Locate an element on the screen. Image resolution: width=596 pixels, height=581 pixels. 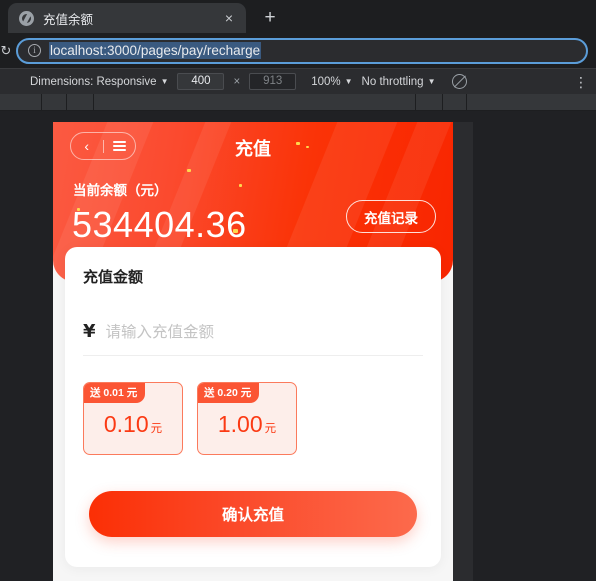
more-options-icon: ⋮ is located at coordinates (581, 82).